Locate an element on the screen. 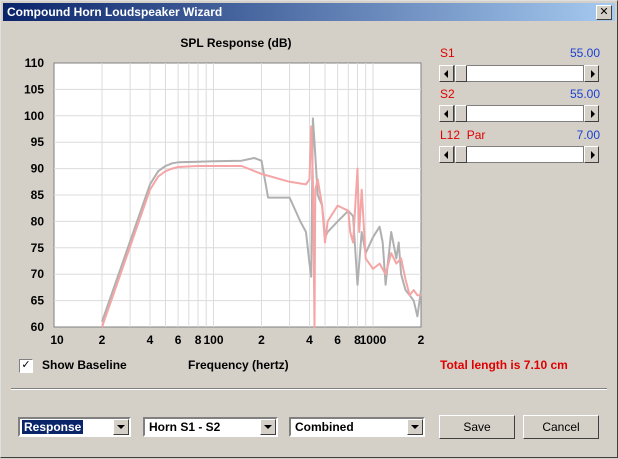 This screenshot has width=618, height=459. mode-dropdown-value: Combined is located at coordinates (324, 427).